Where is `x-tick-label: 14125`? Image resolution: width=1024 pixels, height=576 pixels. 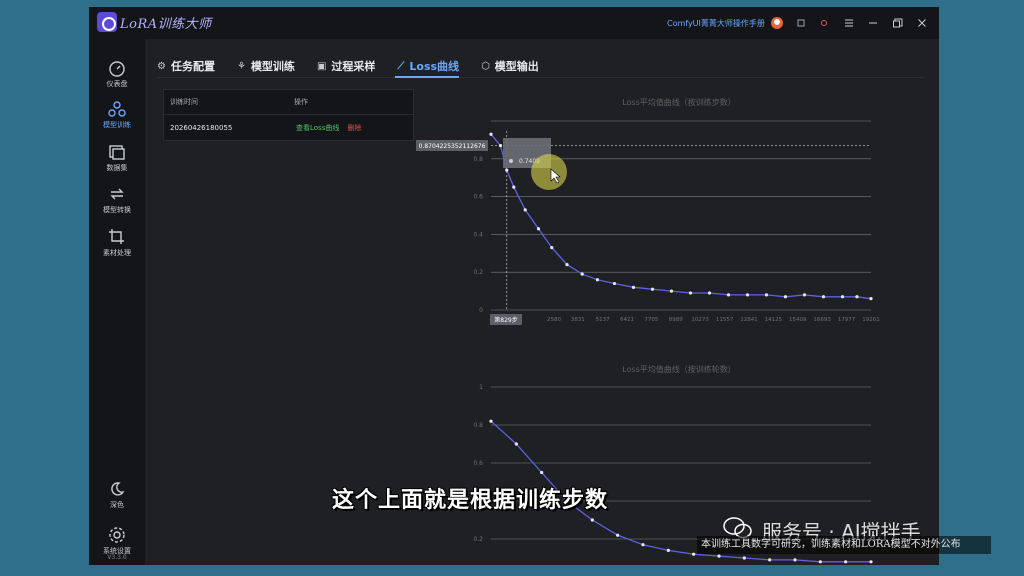 x-tick-label: 14125 is located at coordinates (774, 320).